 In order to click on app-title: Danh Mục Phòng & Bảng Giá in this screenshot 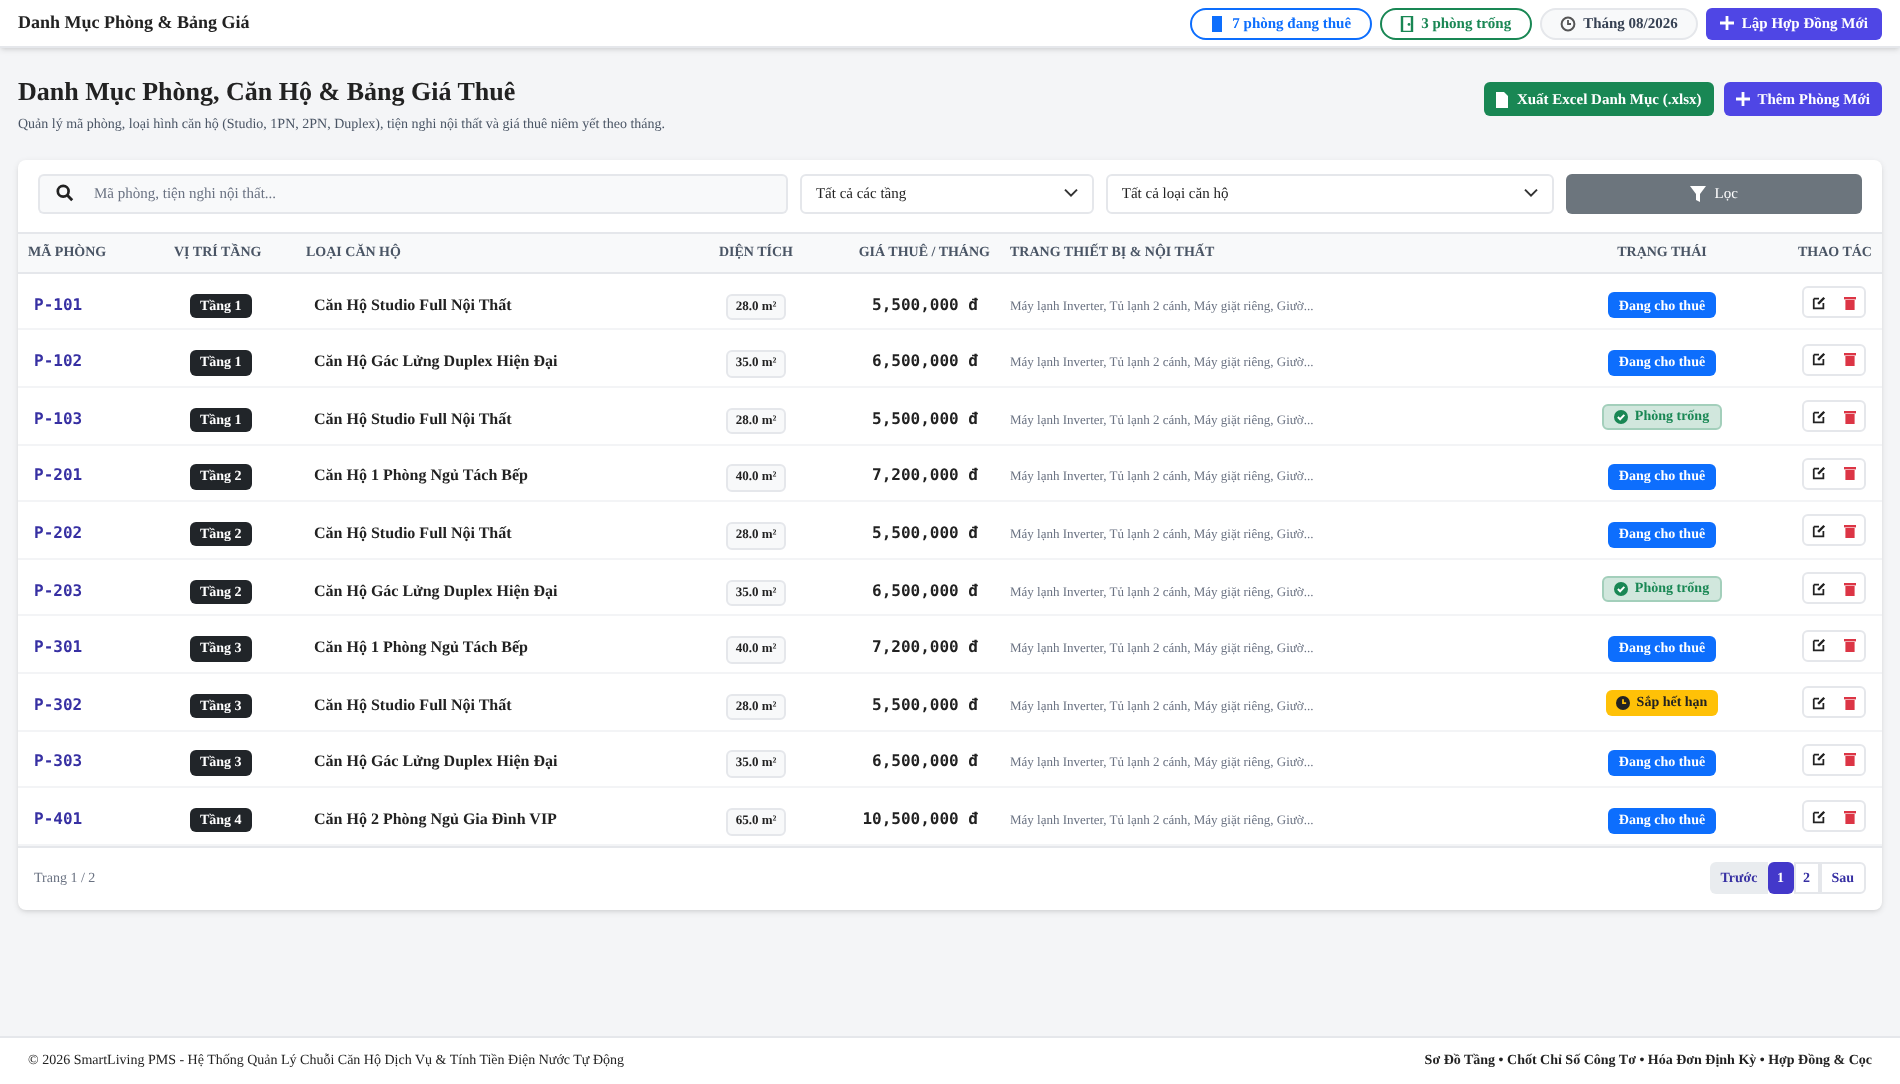, I will do `click(134, 22)`.